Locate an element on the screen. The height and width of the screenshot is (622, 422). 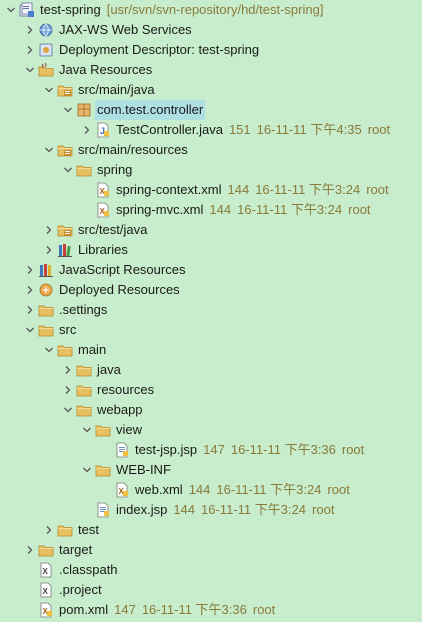
tree-row: JavaScript Resources is located at coordinates (104, 270).